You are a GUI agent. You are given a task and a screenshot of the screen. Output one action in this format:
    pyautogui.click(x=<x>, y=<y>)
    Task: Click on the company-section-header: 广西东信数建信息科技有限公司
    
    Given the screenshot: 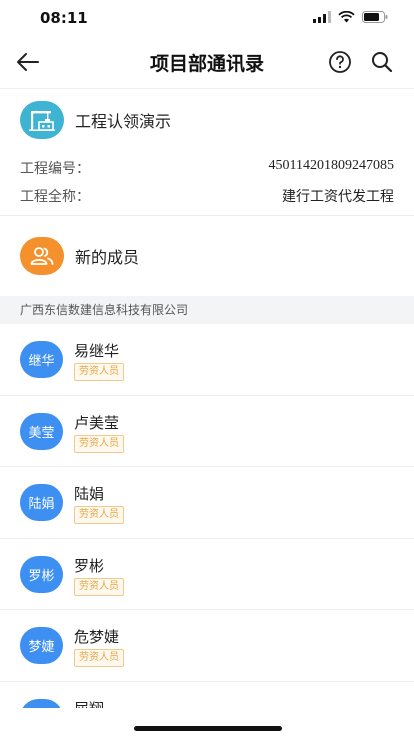 What is the action you would take?
    pyautogui.click(x=207, y=310)
    